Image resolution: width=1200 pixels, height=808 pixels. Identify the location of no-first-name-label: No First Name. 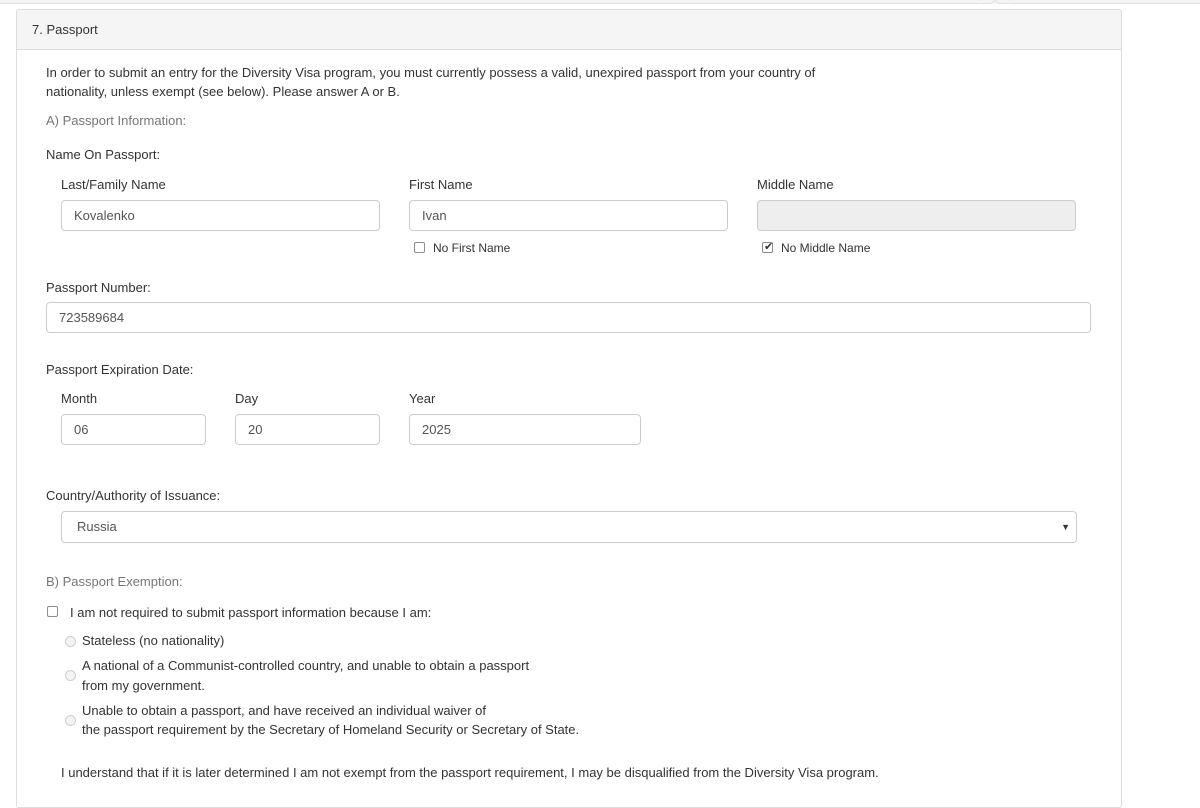
(472, 248).